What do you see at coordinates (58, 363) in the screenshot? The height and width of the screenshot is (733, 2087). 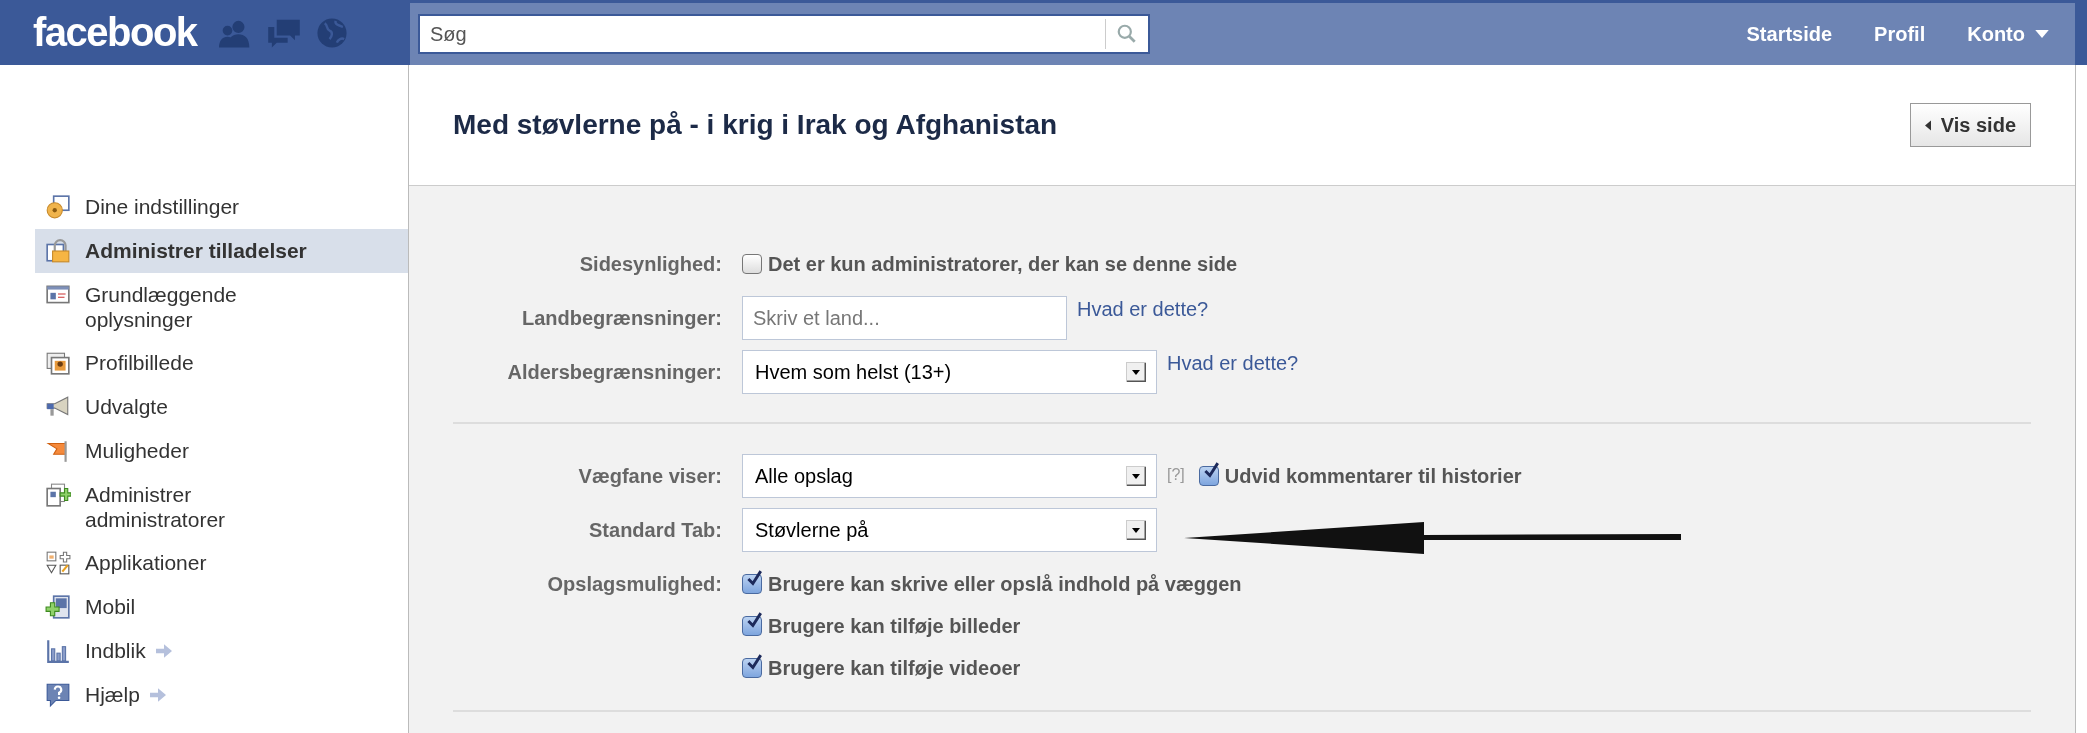 I see `portrait-icon` at bounding box center [58, 363].